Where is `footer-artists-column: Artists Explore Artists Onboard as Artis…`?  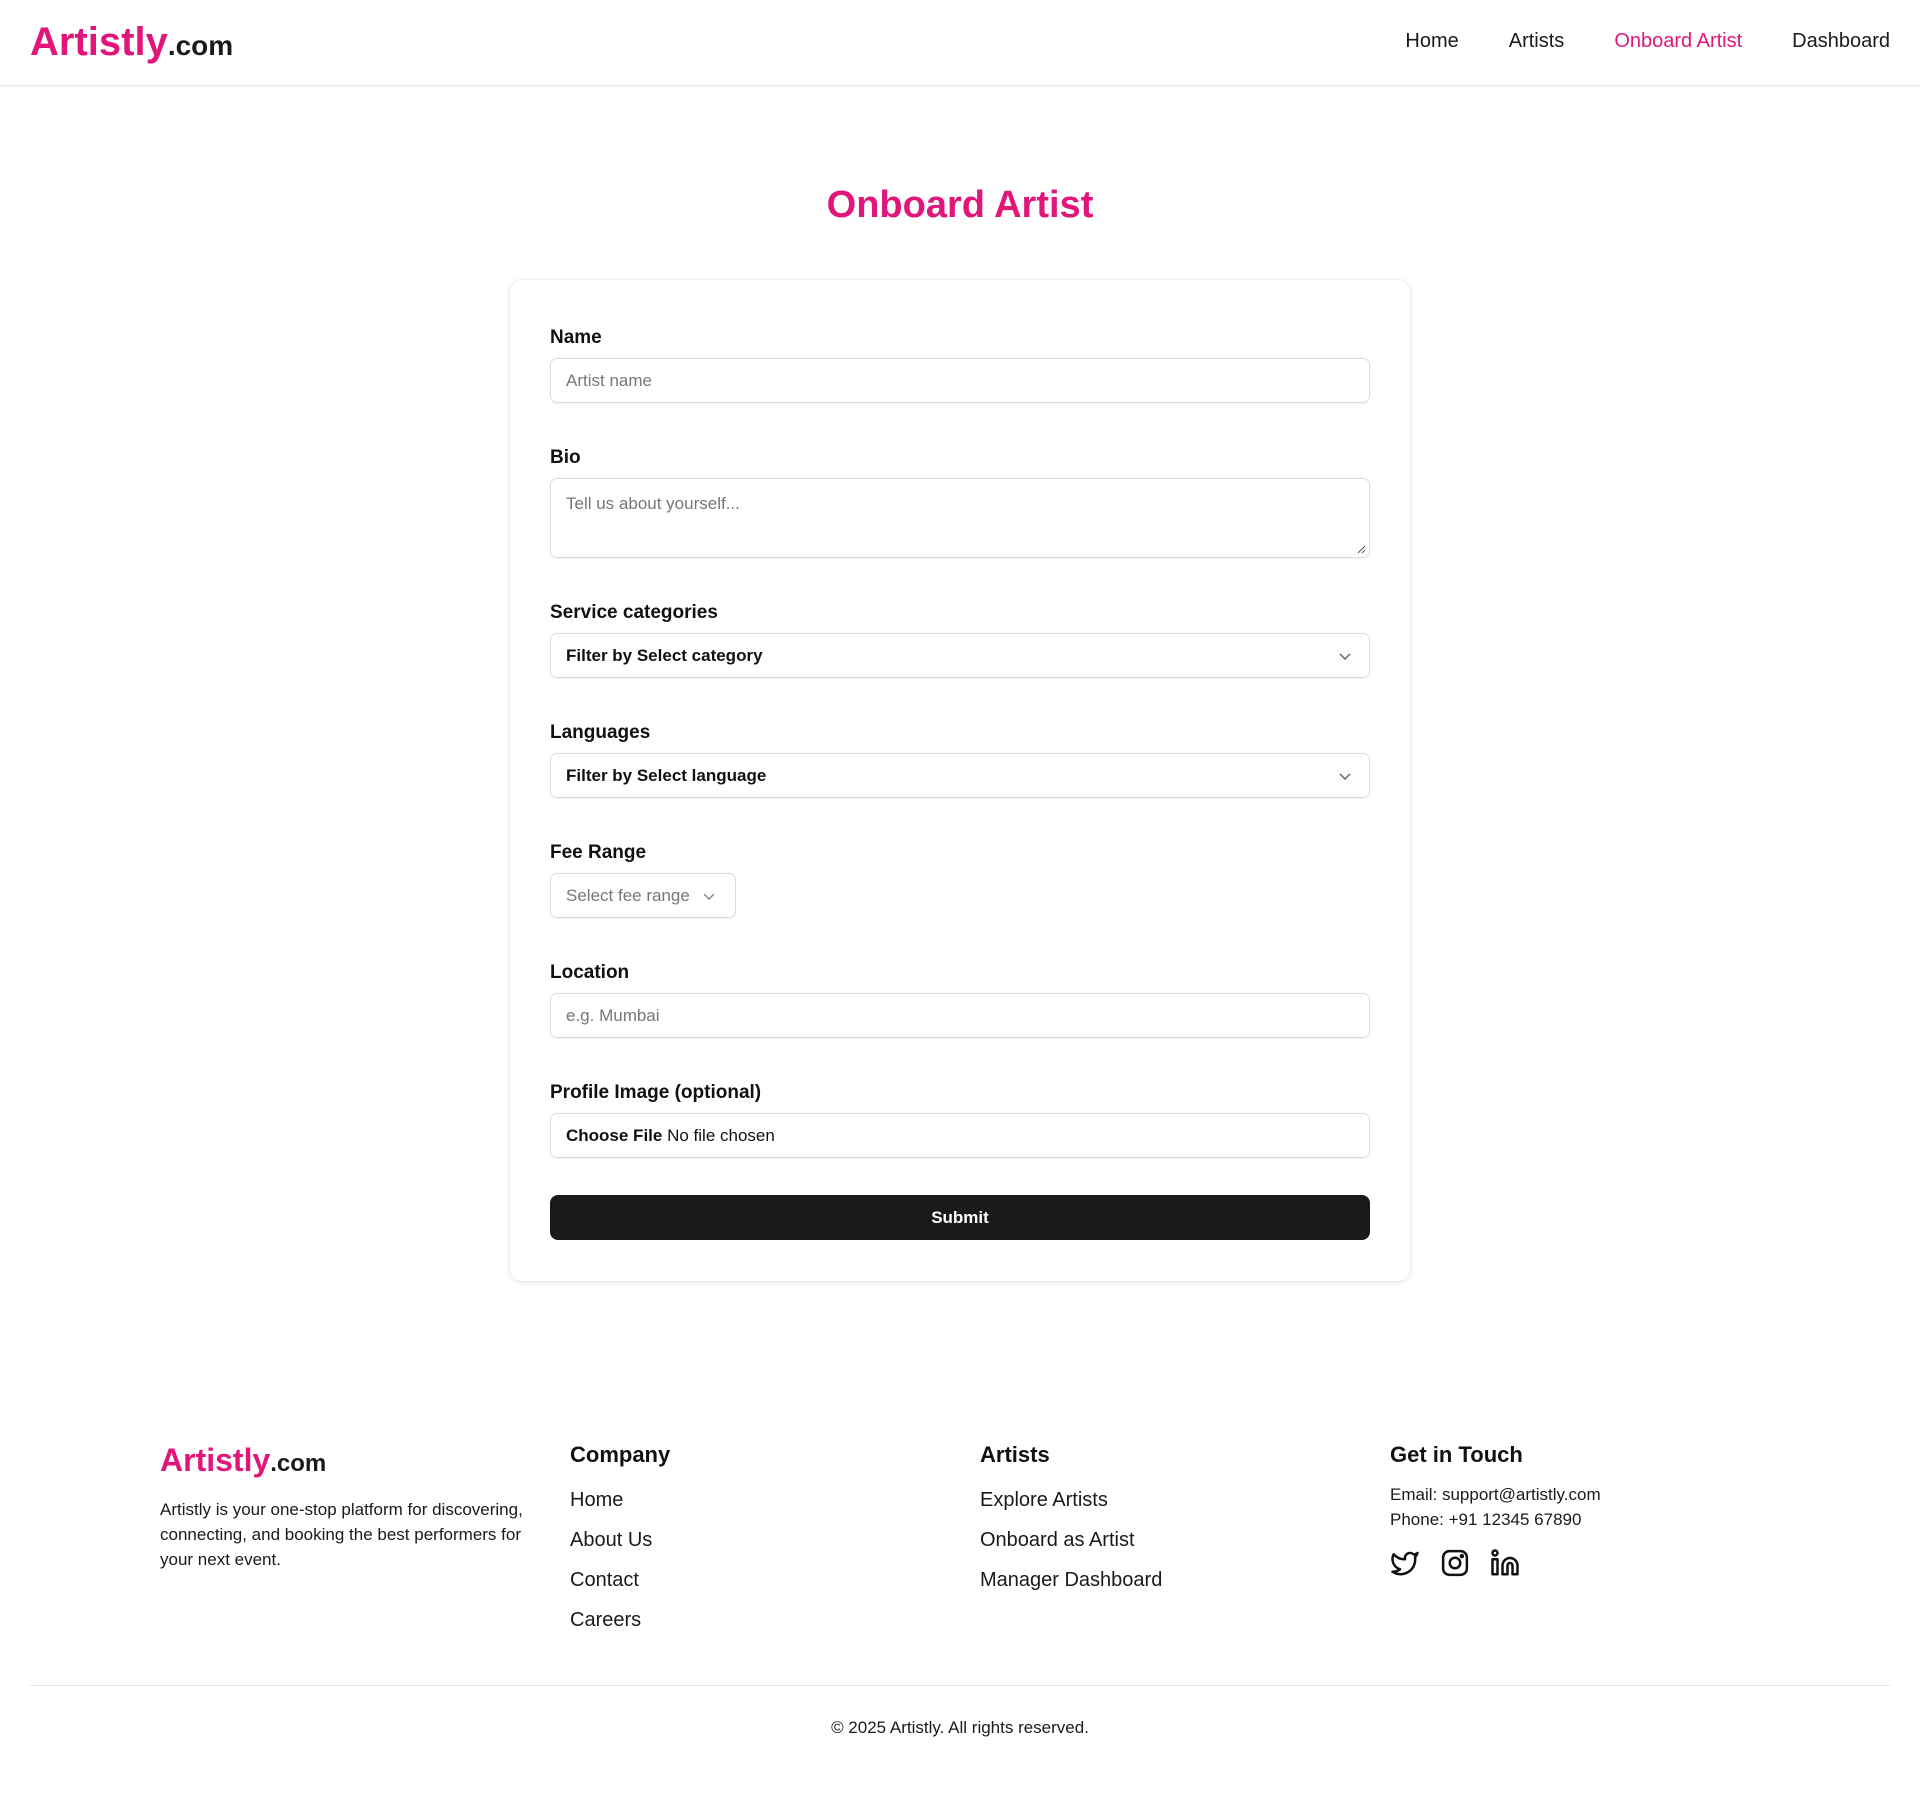
footer-artists-column: Artists Explore Artists Onboard as Artis… is located at coordinates (1071, 1520).